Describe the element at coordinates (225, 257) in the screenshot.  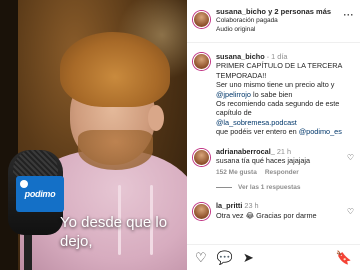
I see `comment-icon: 💬` at that location.